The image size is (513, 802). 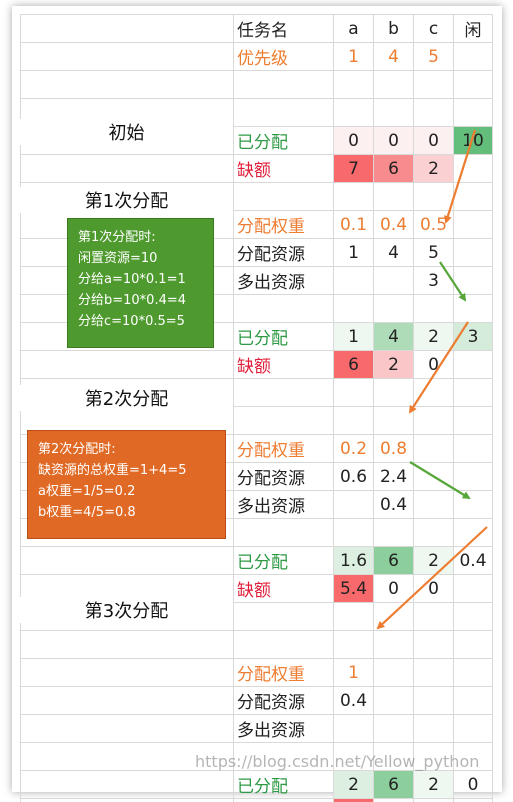 What do you see at coordinates (337, 761) in the screenshot?
I see `watermark: https://blog.csdn.net/Yellow_python` at bounding box center [337, 761].